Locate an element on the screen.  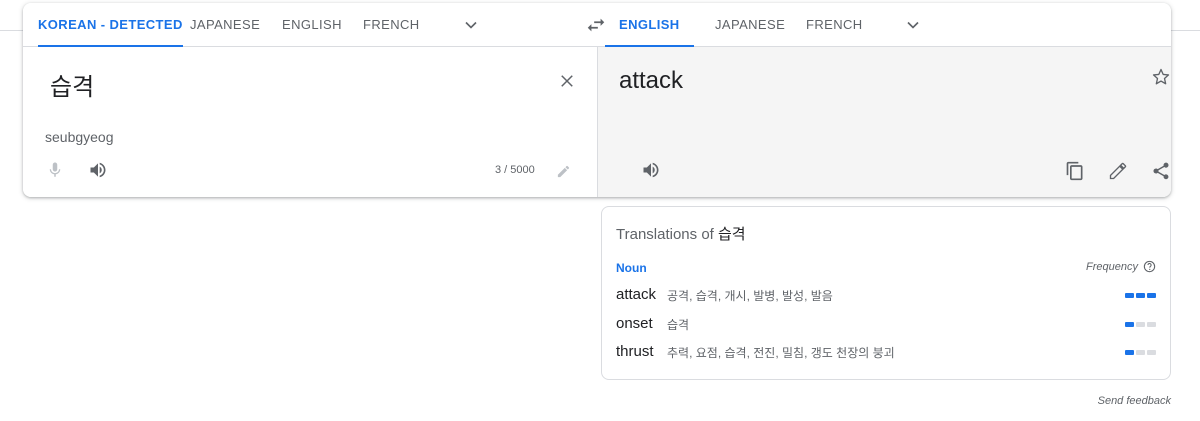
voice-input-button is located at coordinates (55, 170).